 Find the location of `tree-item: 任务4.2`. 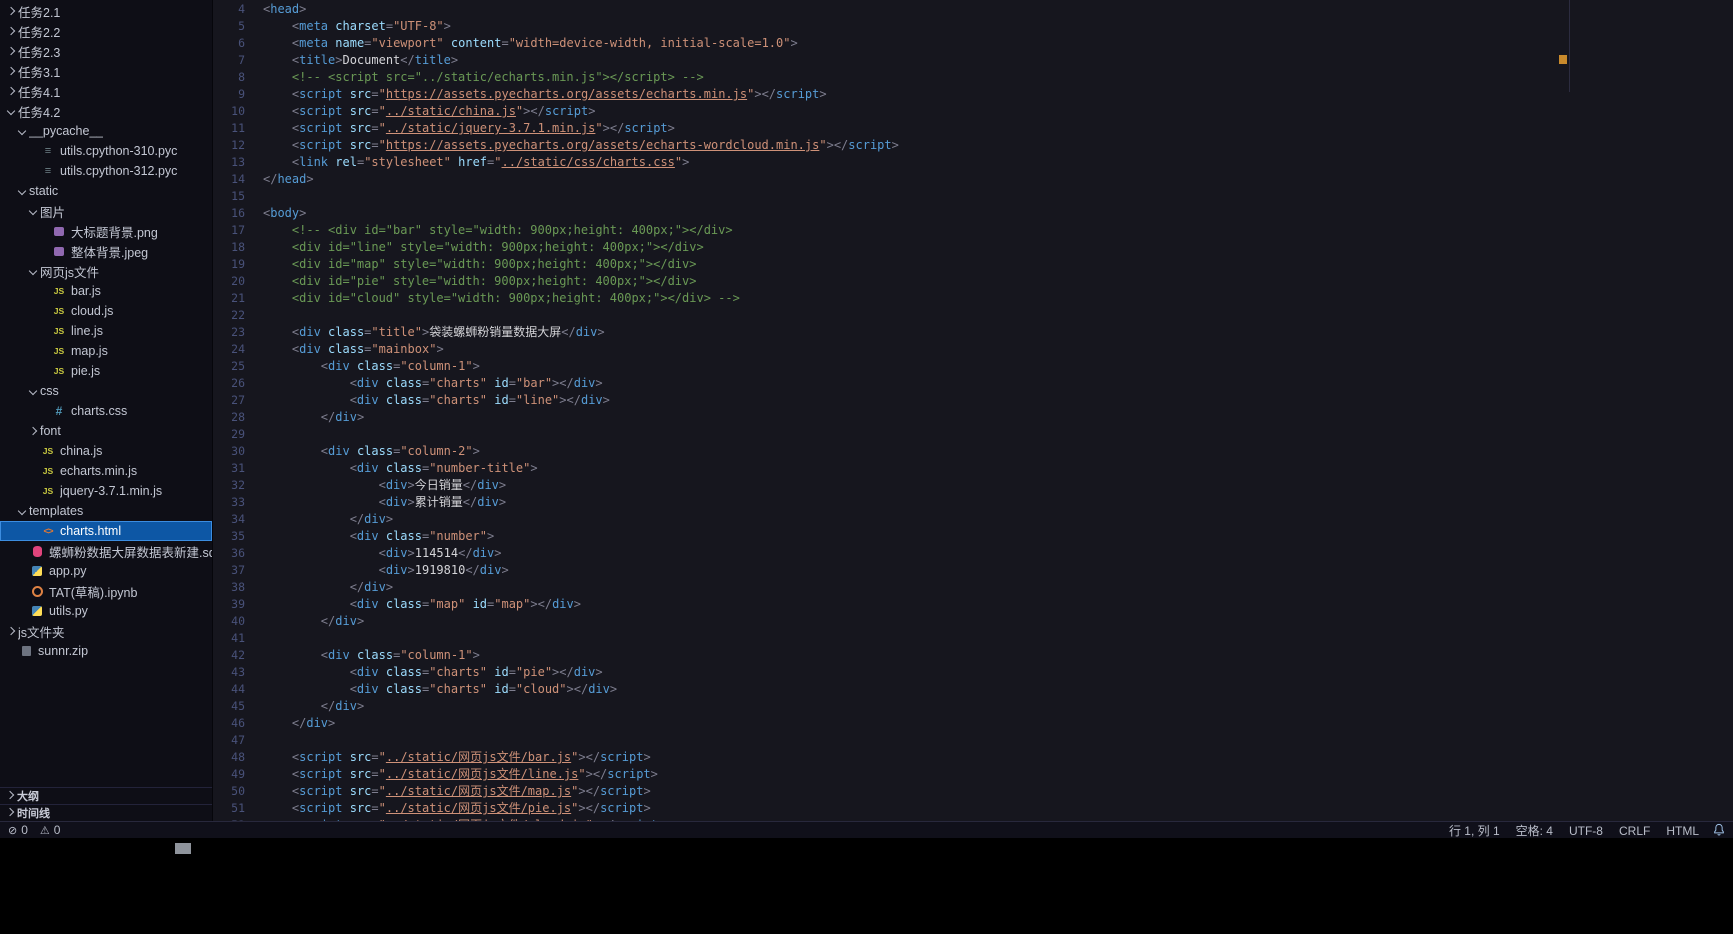

tree-item: 任务4.2 is located at coordinates (106, 111).